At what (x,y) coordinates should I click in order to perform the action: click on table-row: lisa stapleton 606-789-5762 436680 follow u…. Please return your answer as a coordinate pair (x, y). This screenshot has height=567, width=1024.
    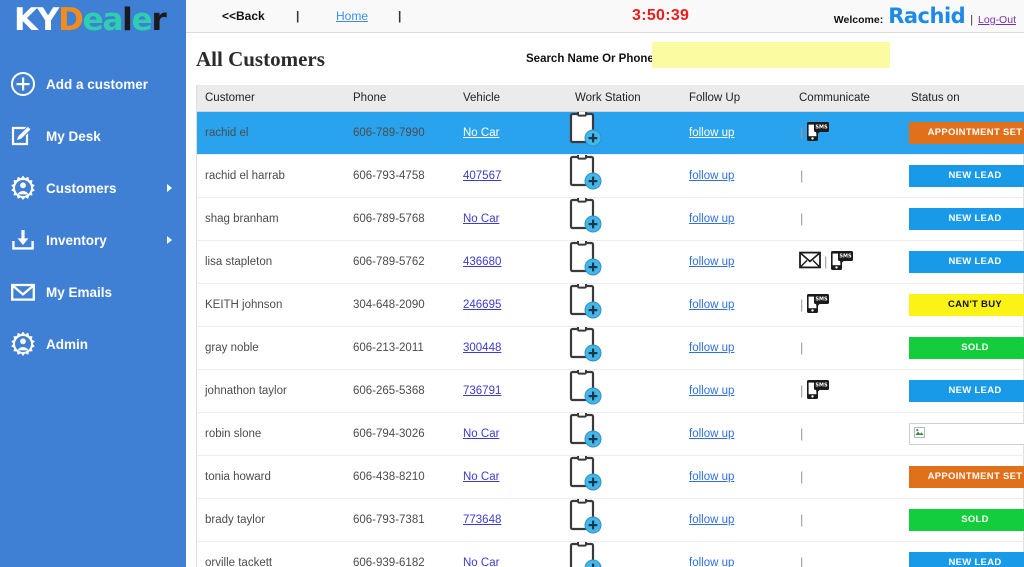
    Looking at the image, I should click on (610, 262).